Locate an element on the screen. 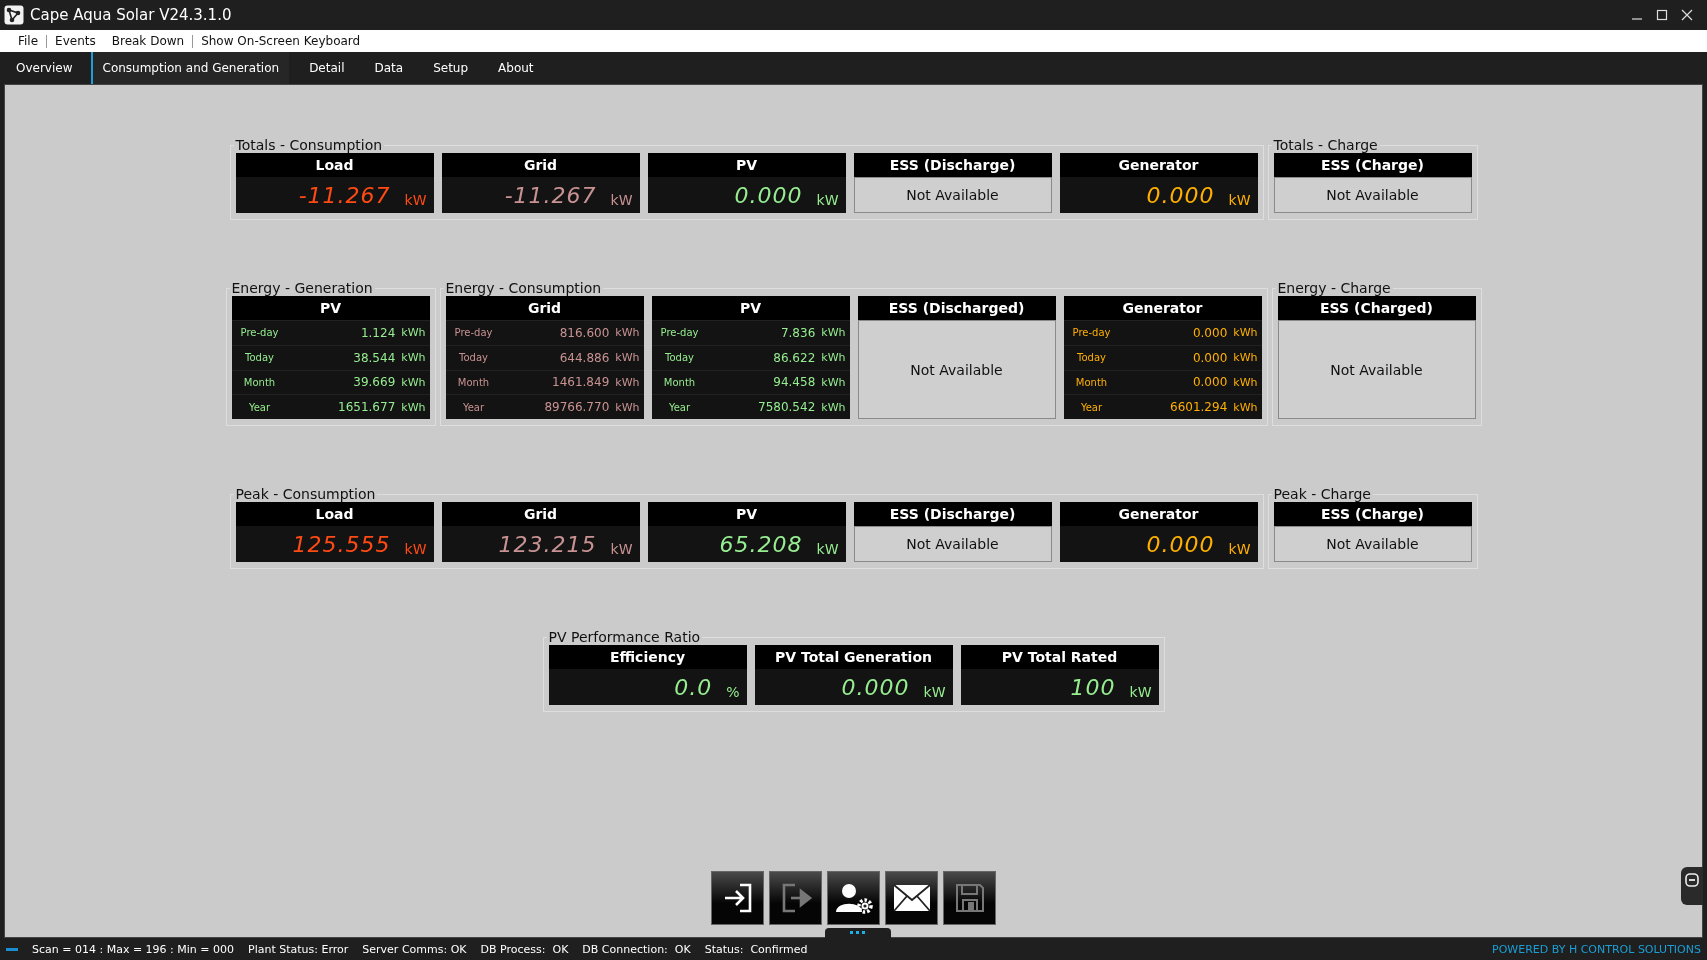  energy-value: 7580.542 is located at coordinates (786, 407).